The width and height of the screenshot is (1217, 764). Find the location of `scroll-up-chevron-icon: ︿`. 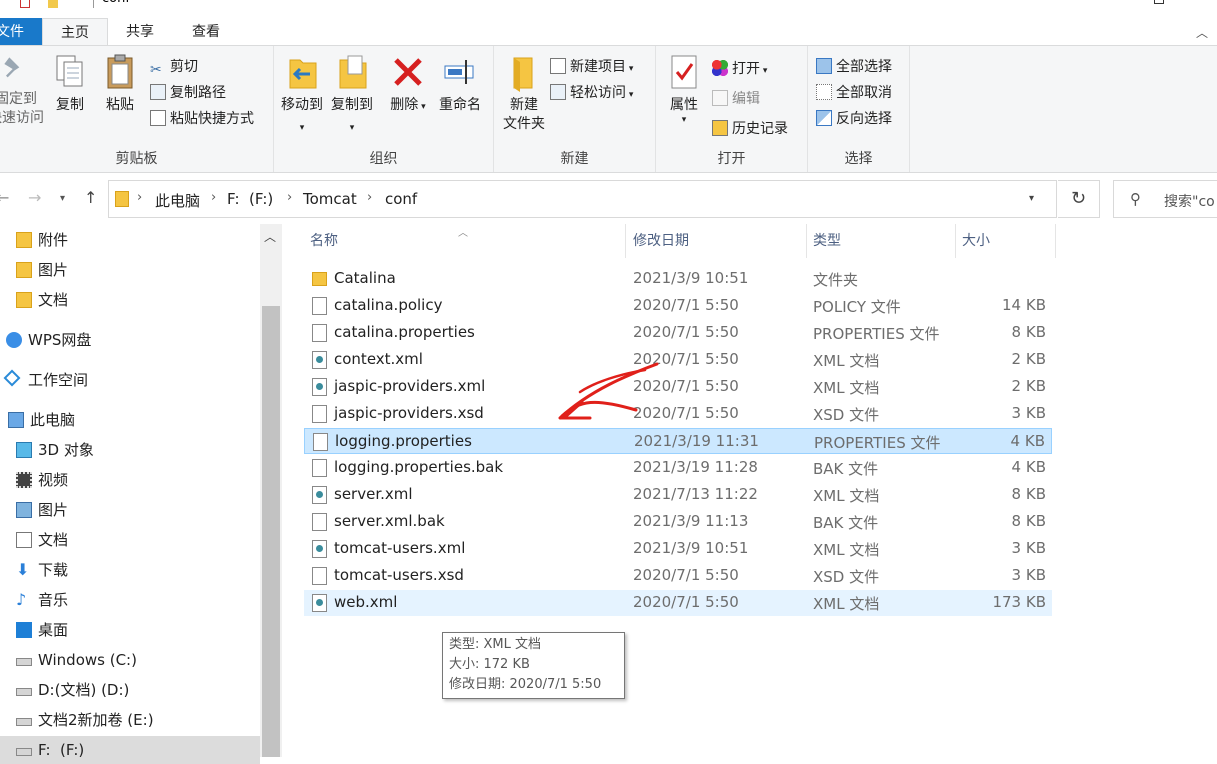

scroll-up-chevron-icon: ︿ is located at coordinates (270, 236).